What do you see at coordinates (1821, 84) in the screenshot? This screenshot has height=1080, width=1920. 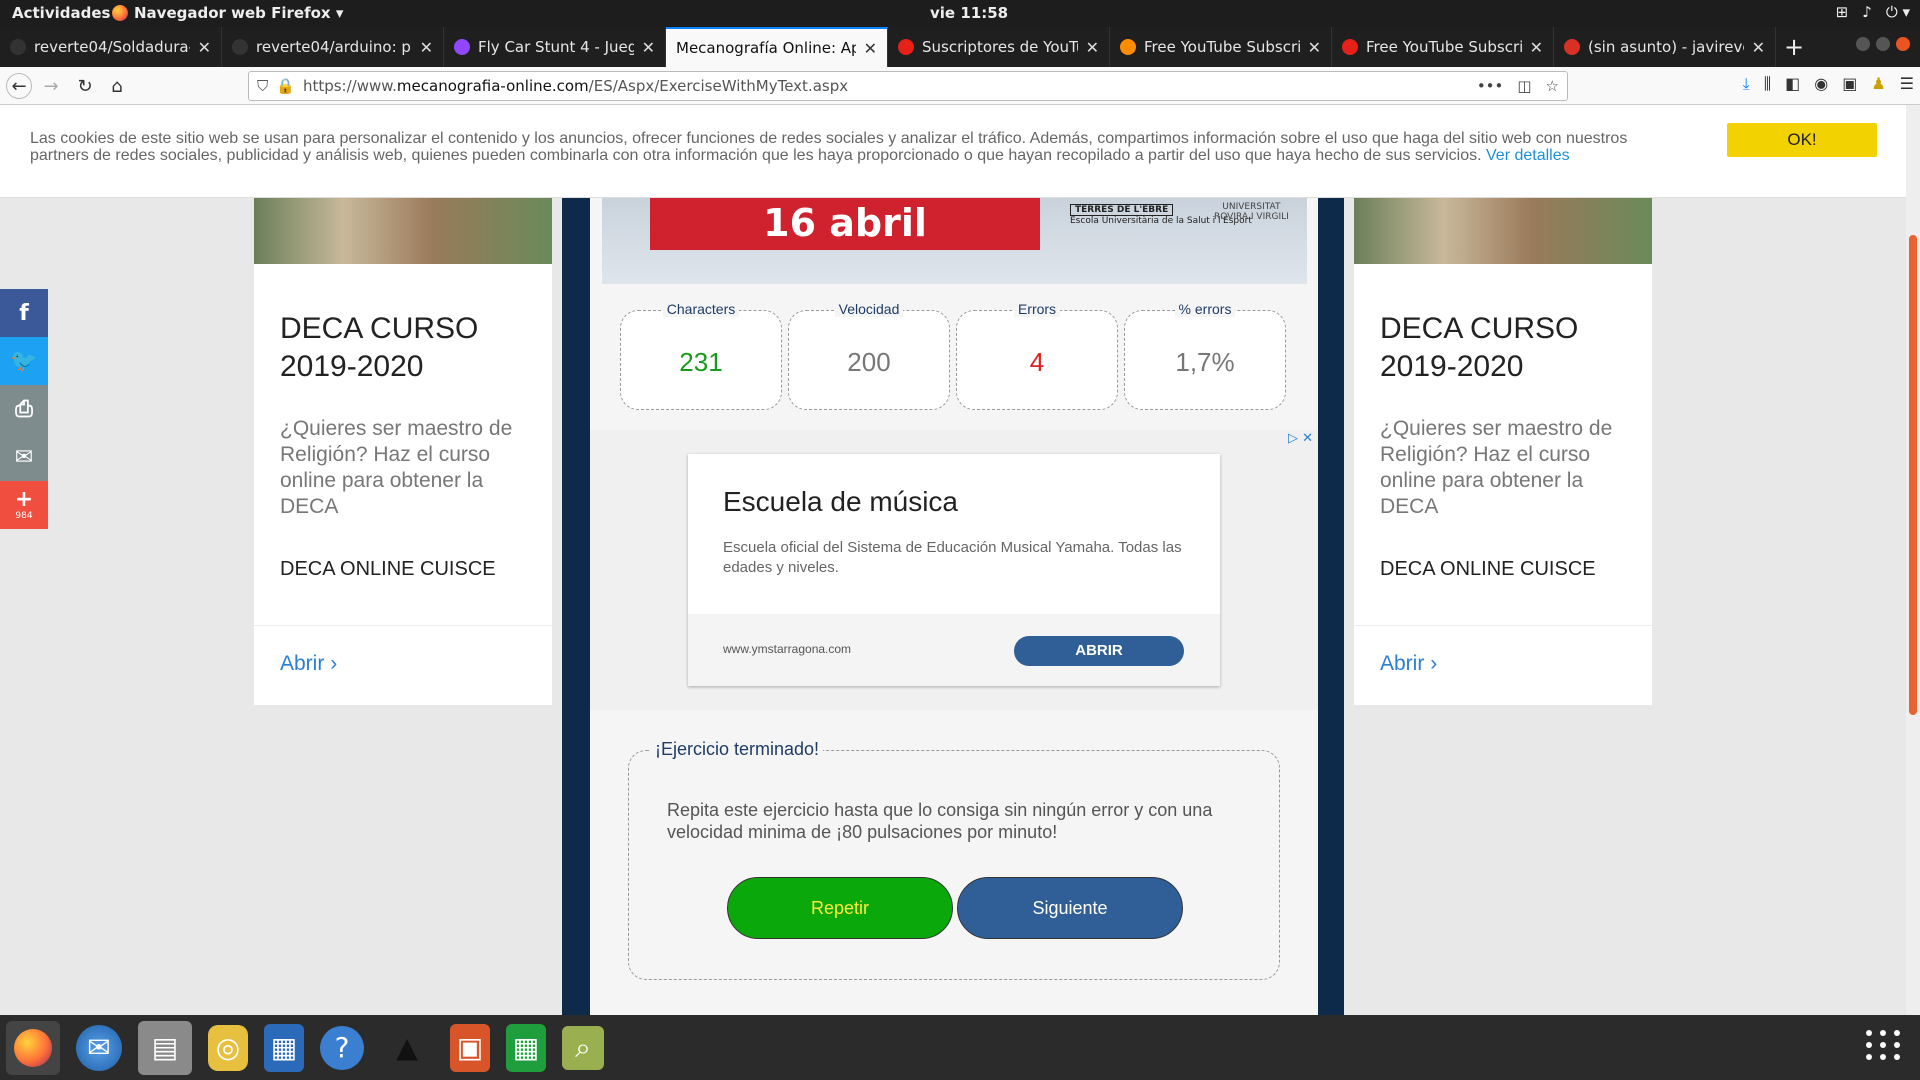 I see `account-icon: ◉` at bounding box center [1821, 84].